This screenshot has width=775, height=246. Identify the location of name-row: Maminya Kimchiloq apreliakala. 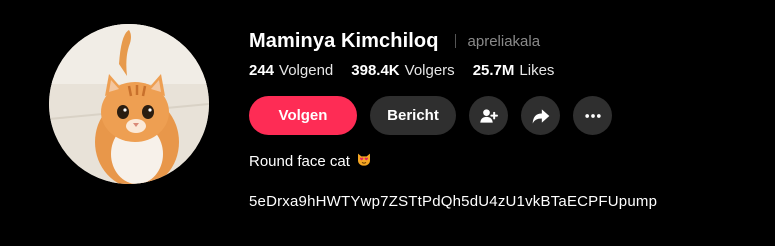
(394, 41).